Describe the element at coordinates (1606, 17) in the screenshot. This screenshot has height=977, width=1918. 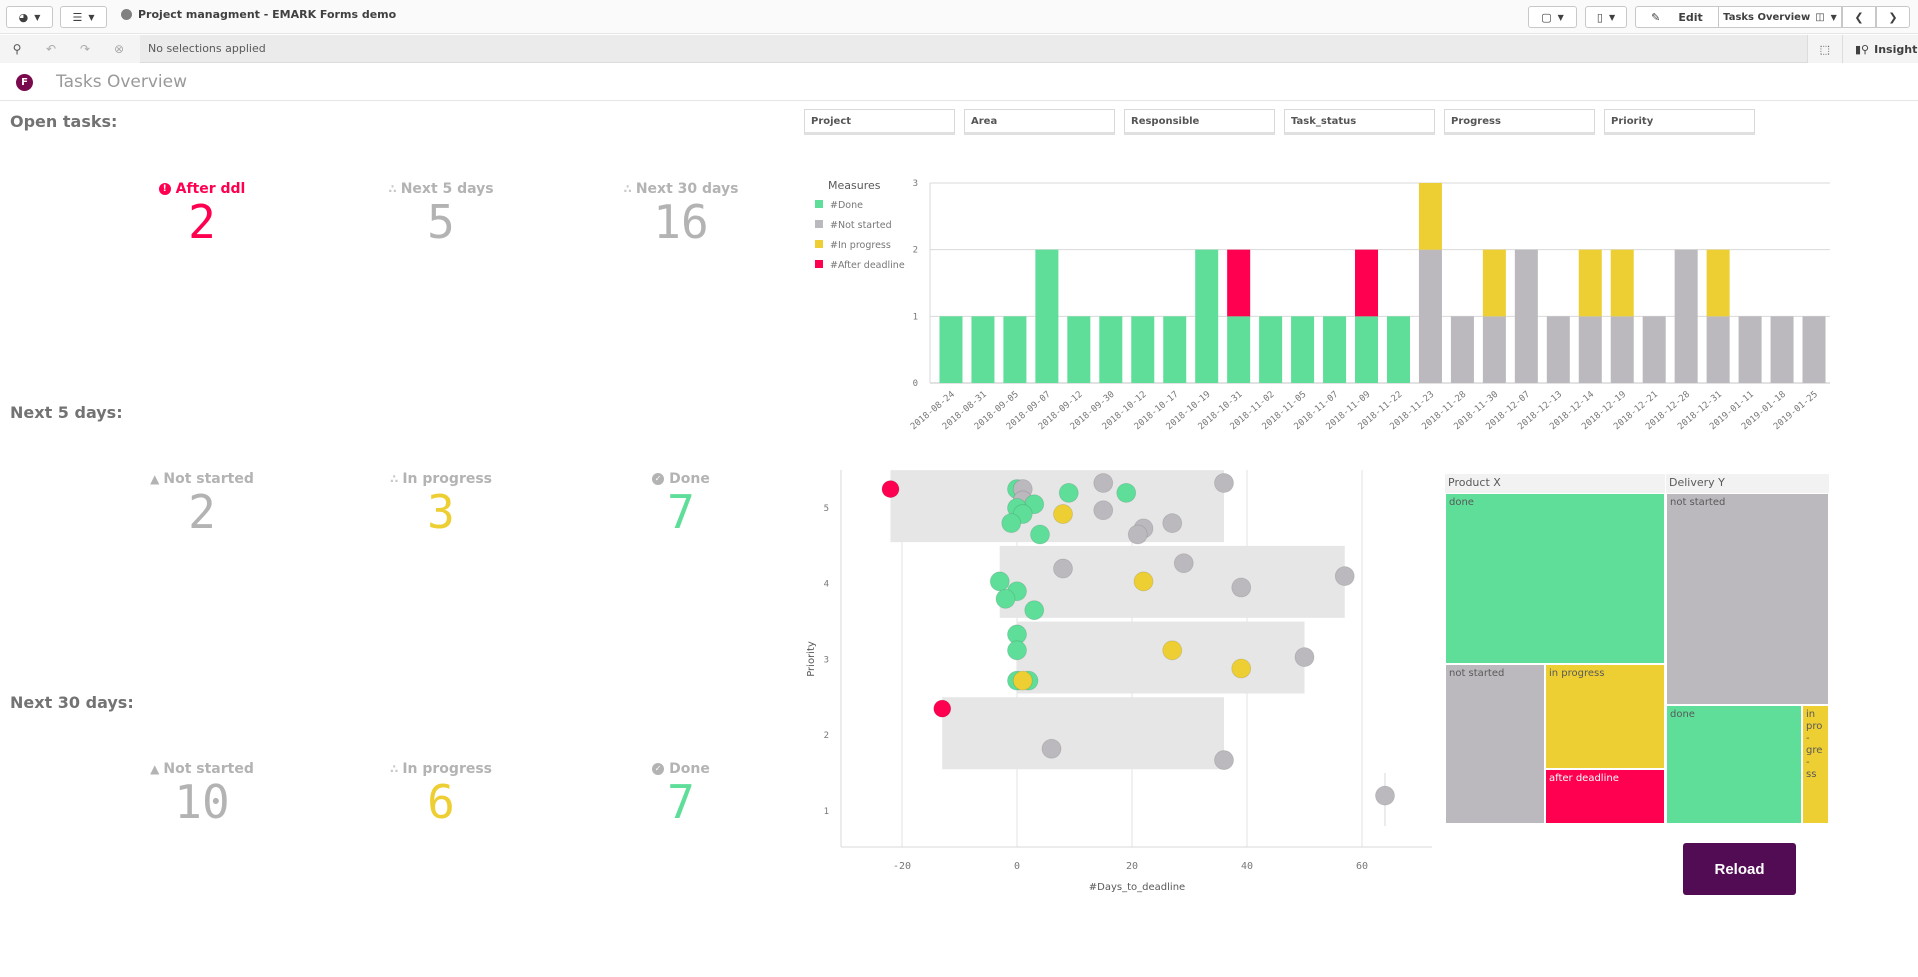
I see `bookmark-button: ▯ ▼` at that location.